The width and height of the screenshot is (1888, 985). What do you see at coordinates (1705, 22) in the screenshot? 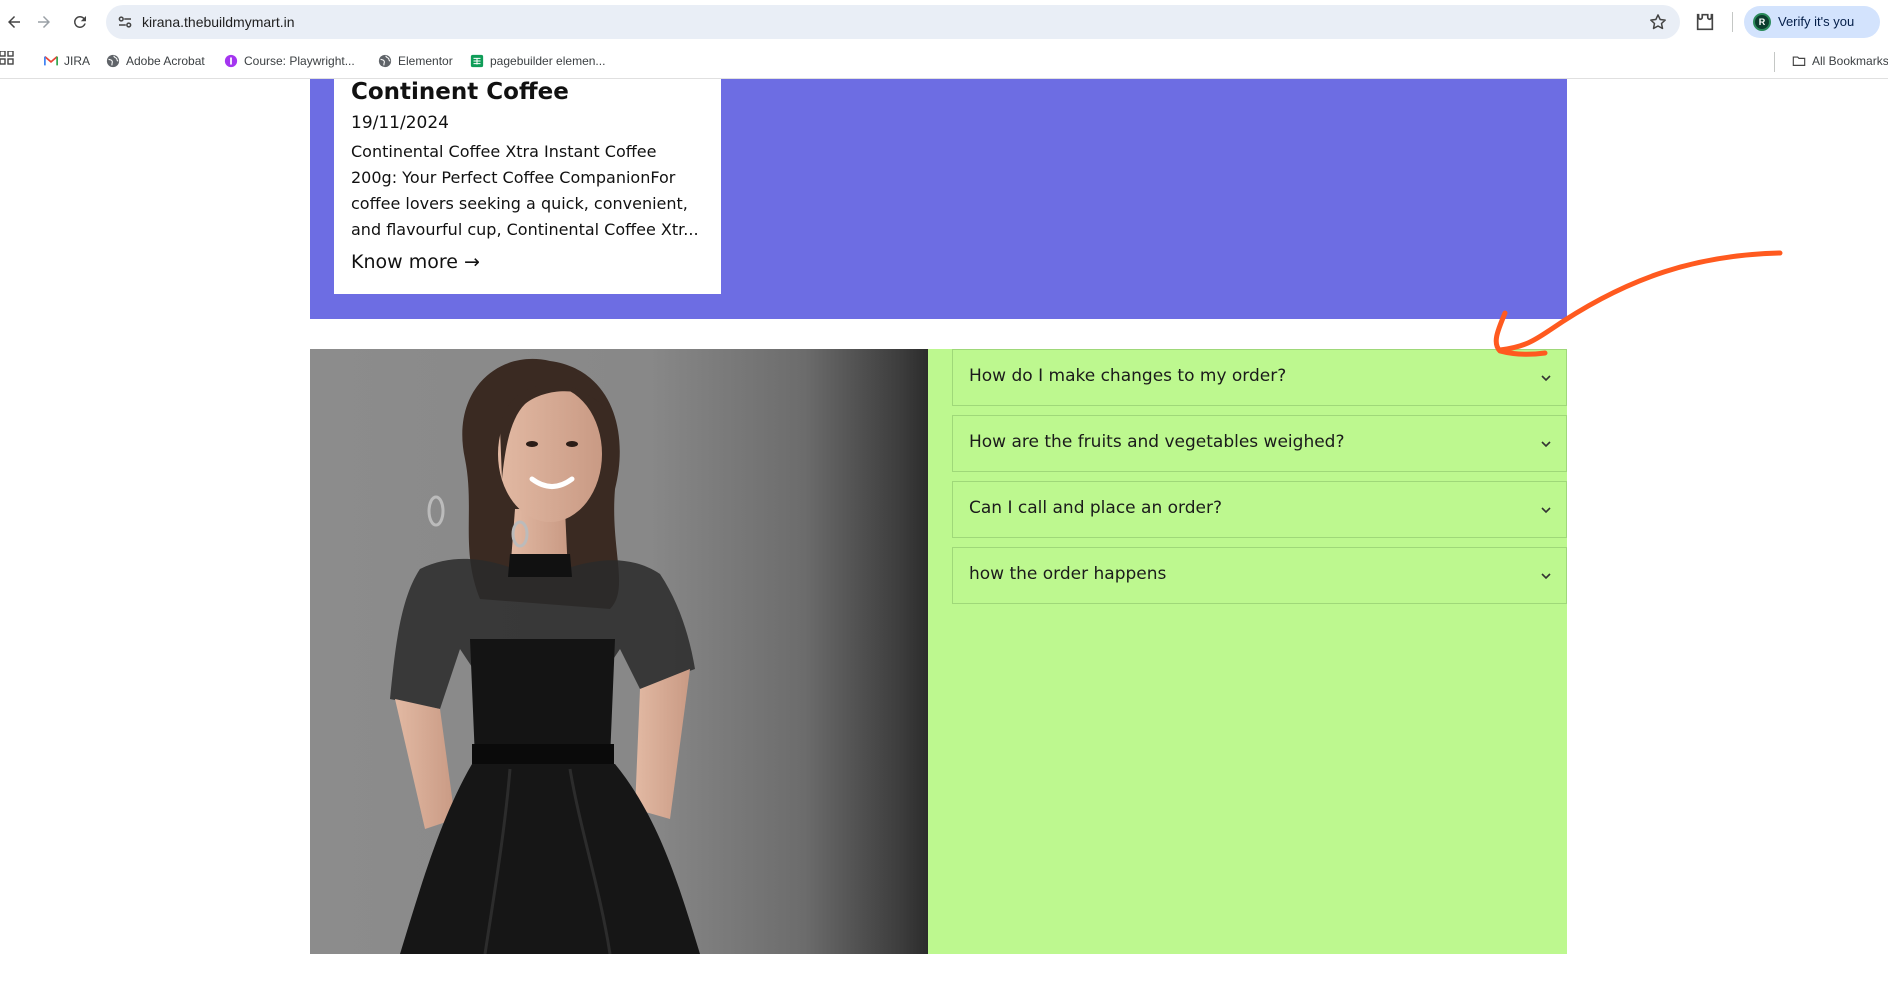
I see `extensions-icon` at bounding box center [1705, 22].